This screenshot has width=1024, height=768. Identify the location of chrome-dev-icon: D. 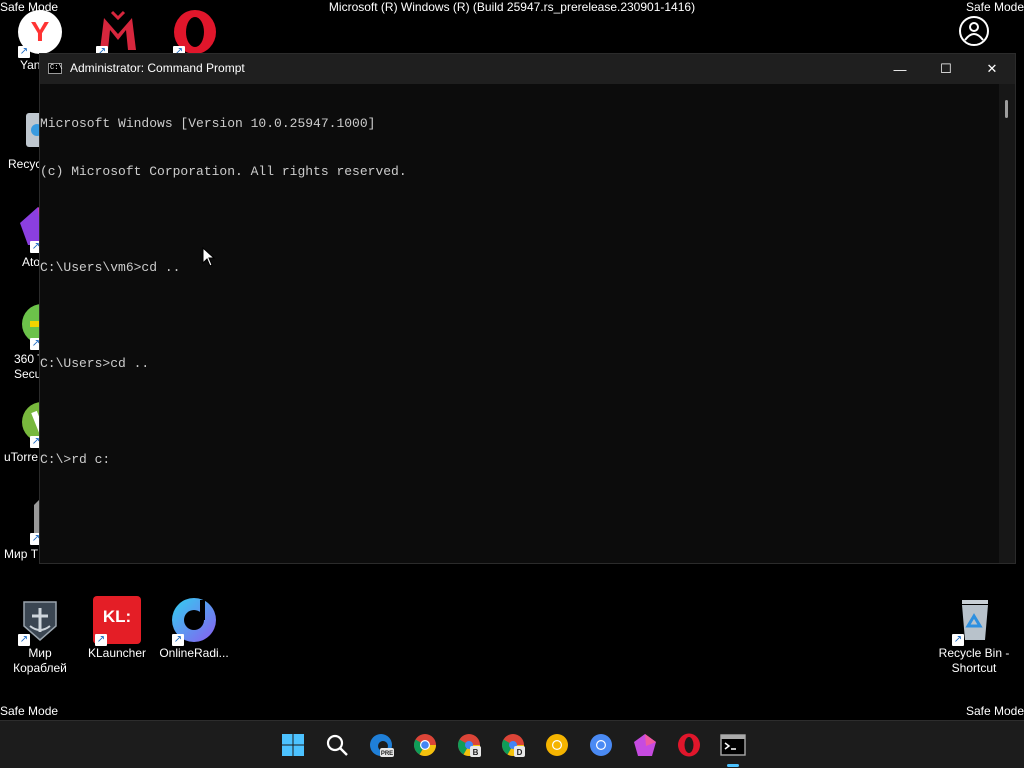
(513, 745).